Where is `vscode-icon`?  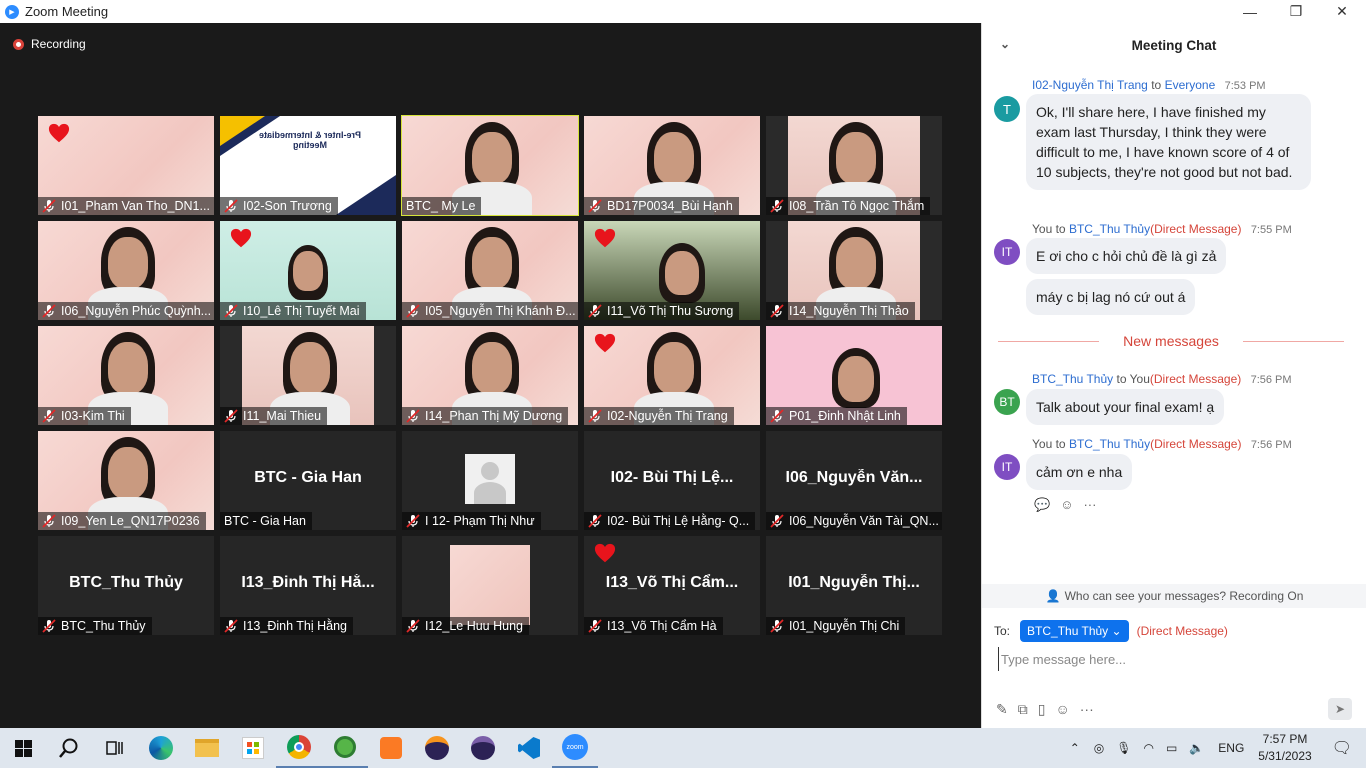 vscode-icon is located at coordinates (529, 748).